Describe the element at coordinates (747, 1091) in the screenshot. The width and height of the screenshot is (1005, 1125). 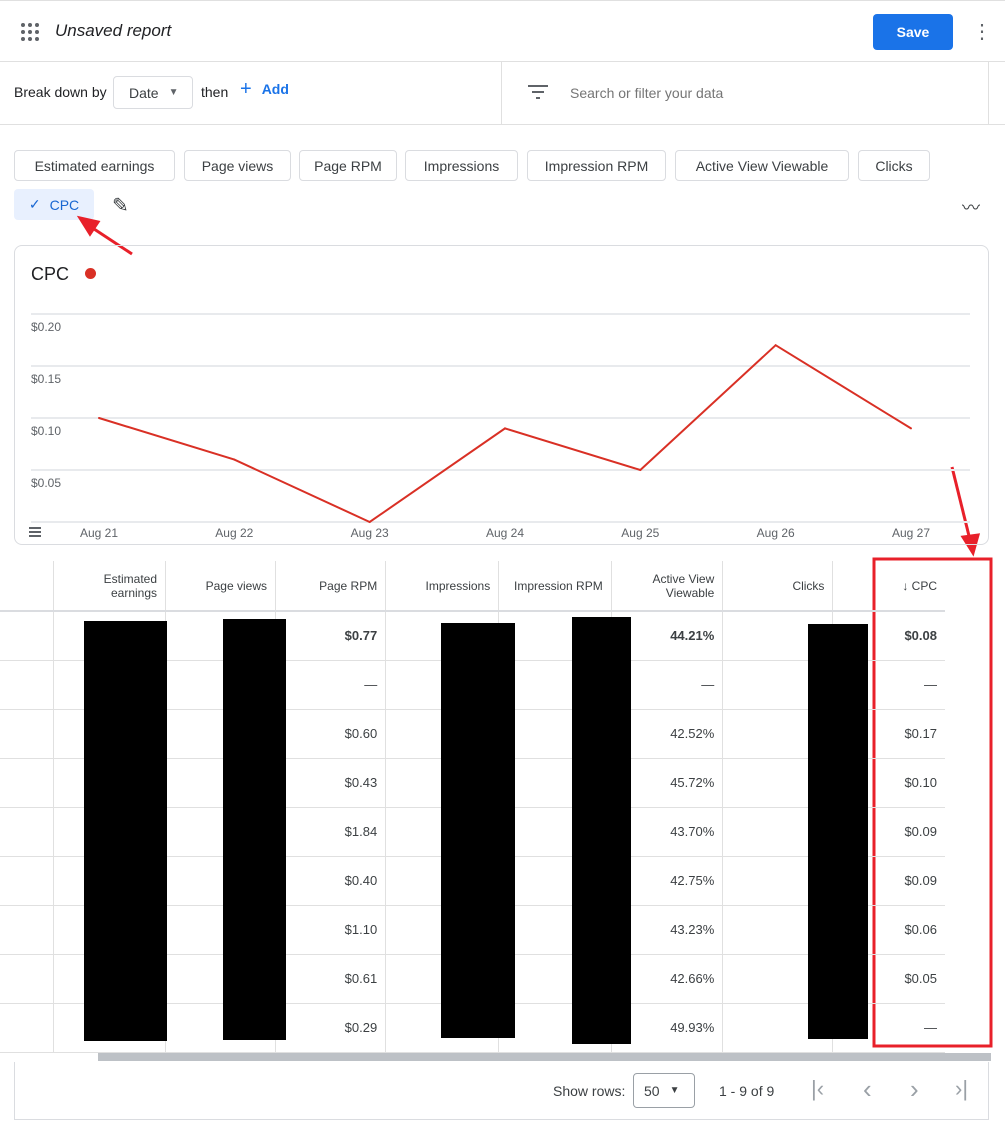
I see `pagination-range: 1 - 9 of 9` at that location.